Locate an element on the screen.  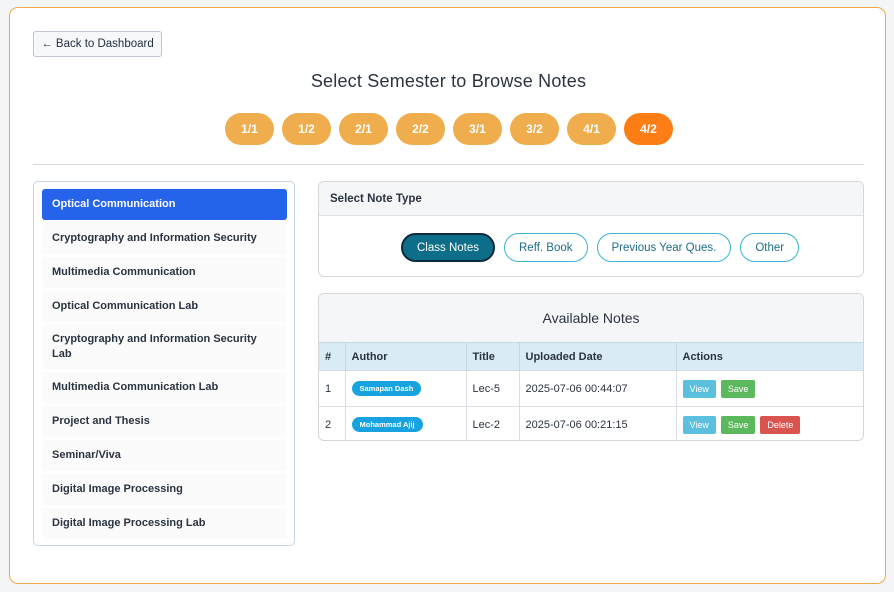
note-type-previous-year-button: Previous Year Ques. is located at coordinates (664, 247).